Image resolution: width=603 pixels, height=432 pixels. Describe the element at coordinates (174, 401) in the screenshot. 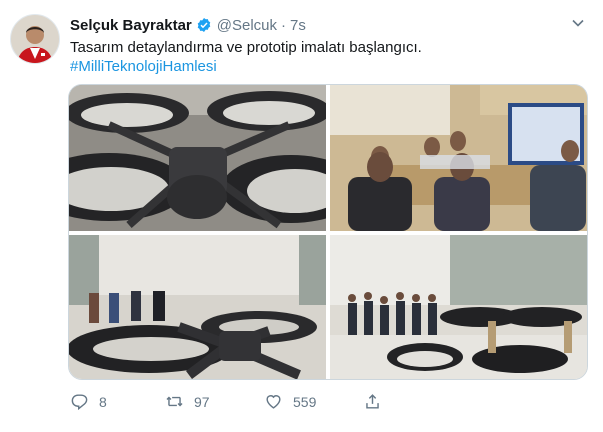

I see `retweet-icon` at that location.